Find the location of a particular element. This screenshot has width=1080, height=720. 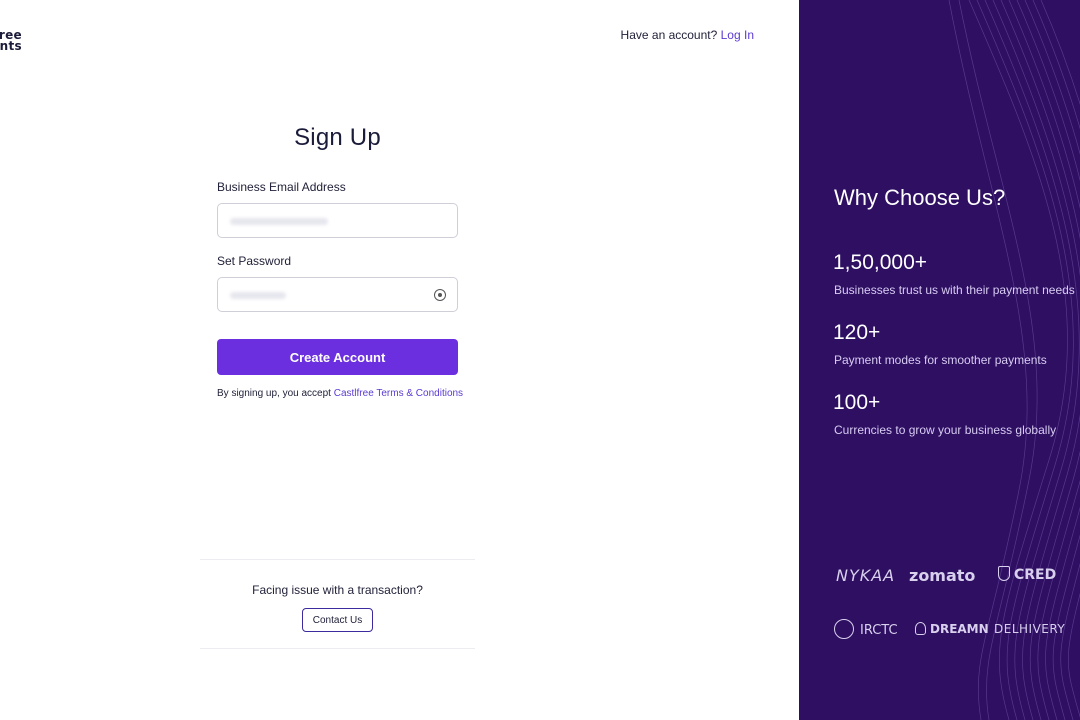

irctc-emblem-icon is located at coordinates (844, 629).